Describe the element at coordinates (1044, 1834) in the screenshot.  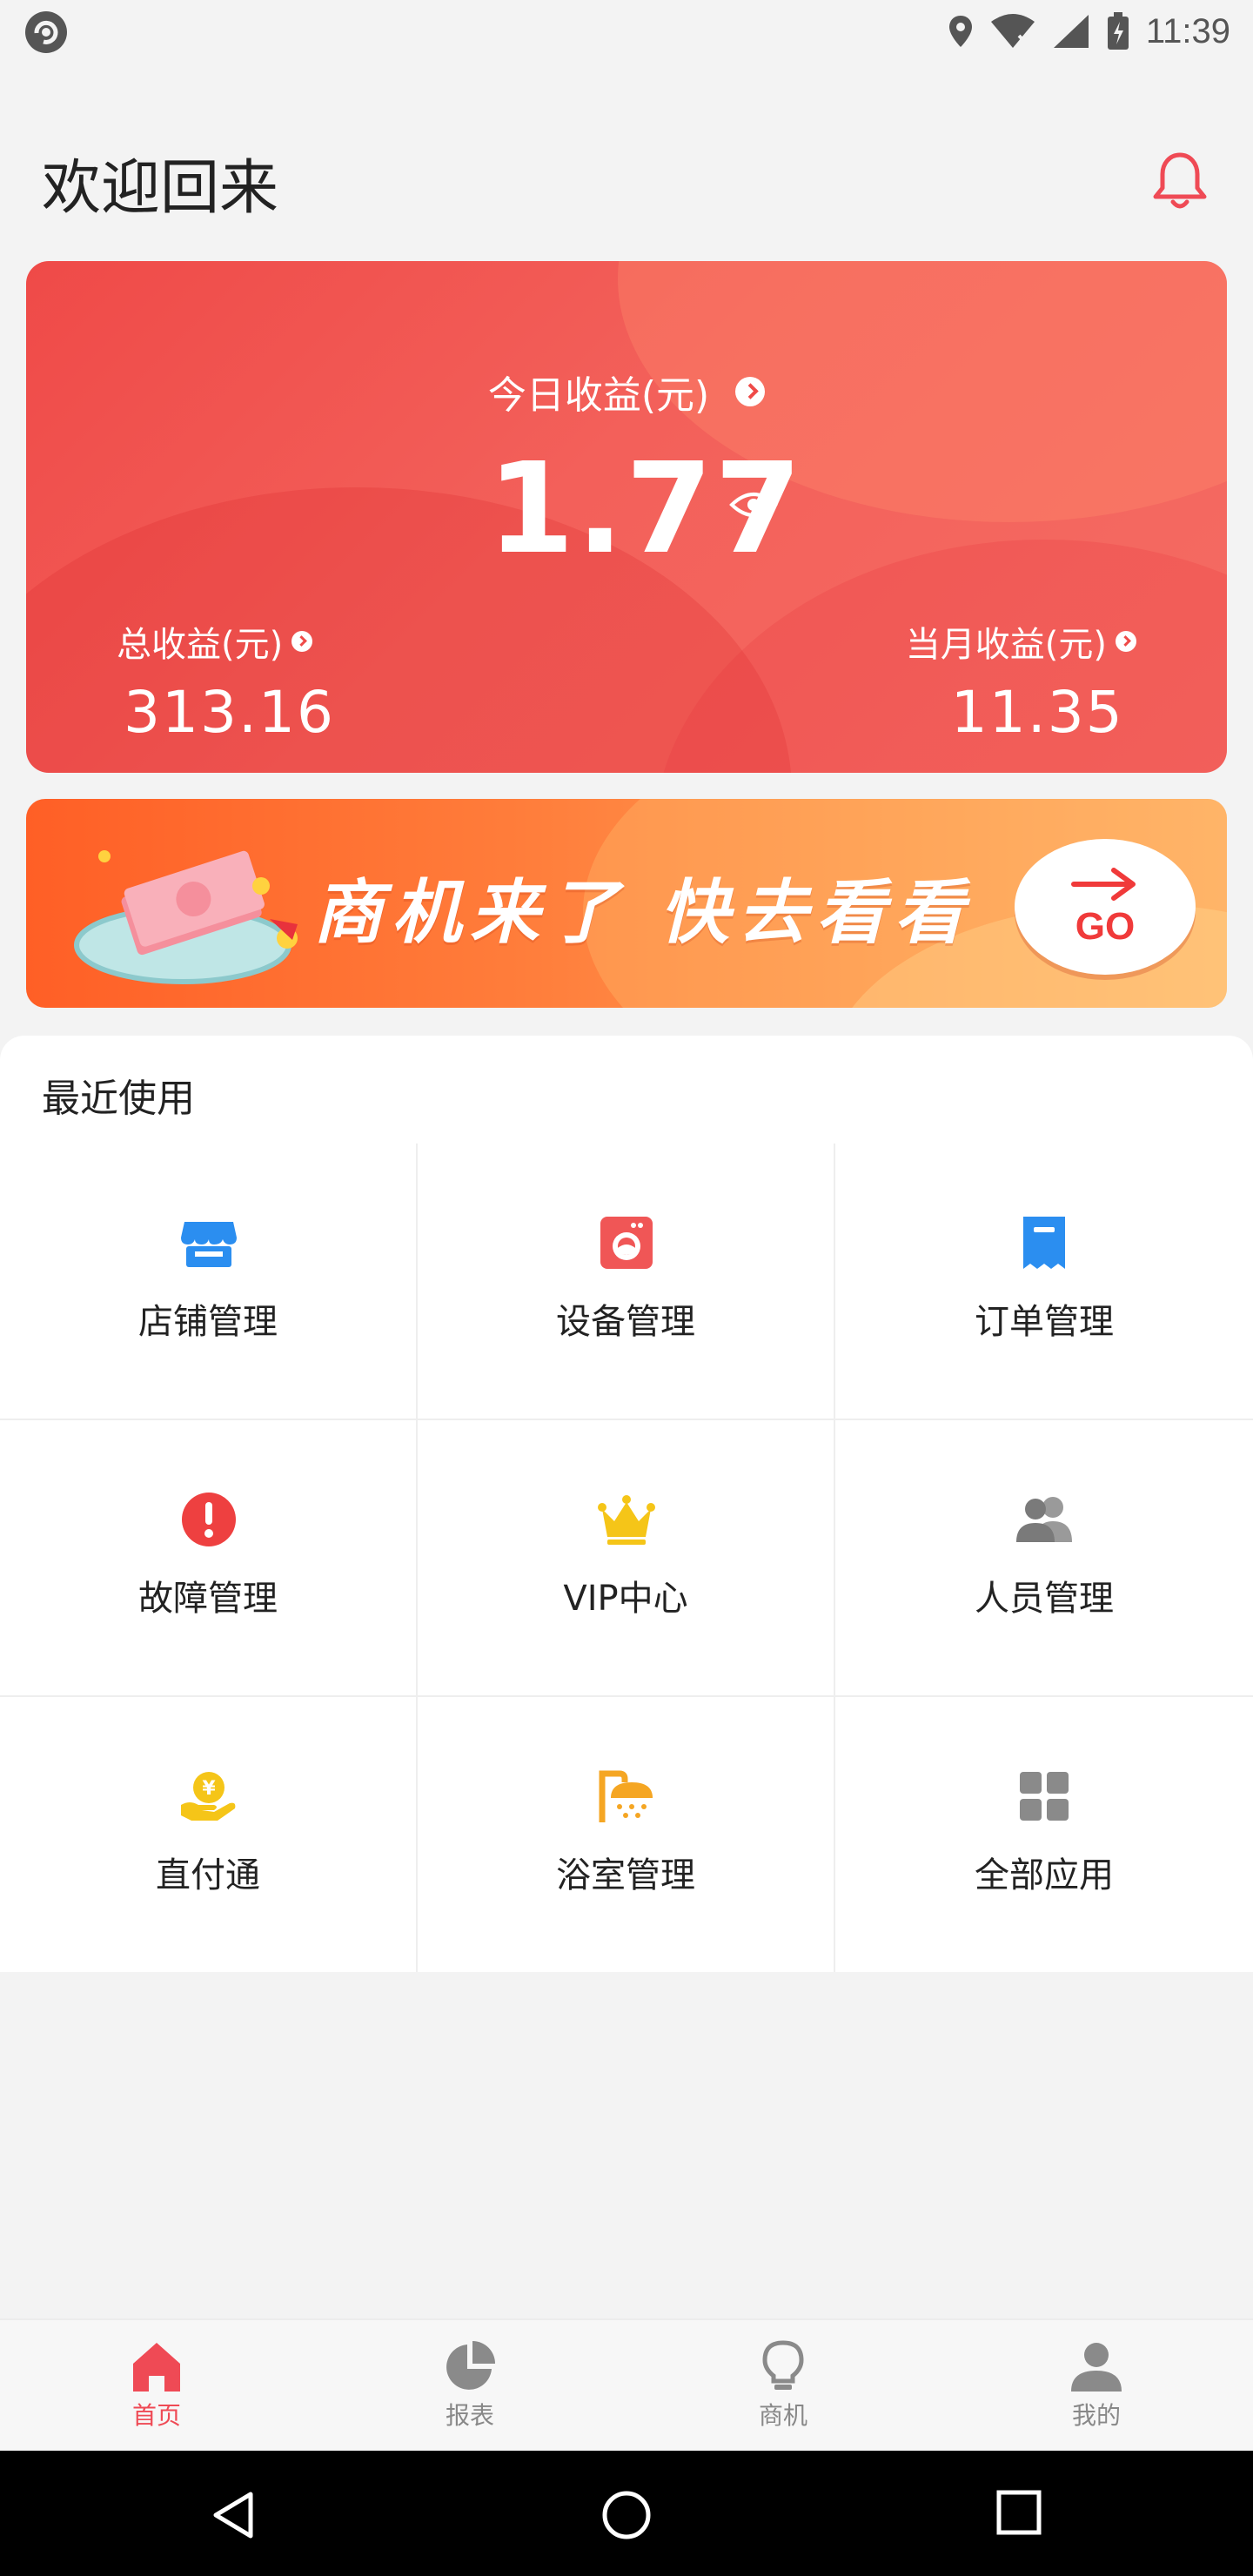
I see `grid-item-all-apps: 全部应用` at that location.